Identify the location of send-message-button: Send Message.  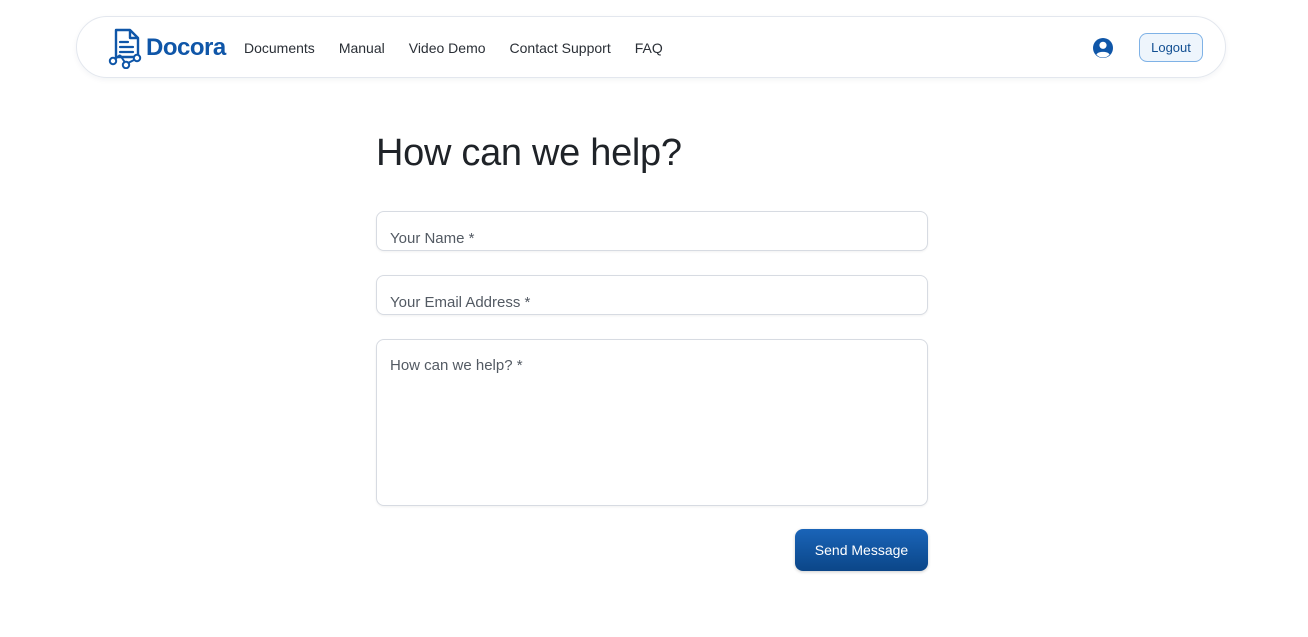
(861, 550).